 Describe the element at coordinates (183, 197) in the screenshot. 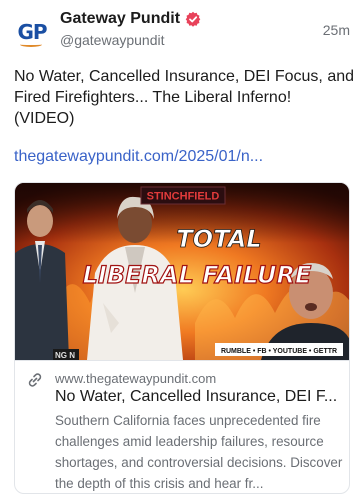

I see `thumbnail-brand: STINCHFIELD` at that location.